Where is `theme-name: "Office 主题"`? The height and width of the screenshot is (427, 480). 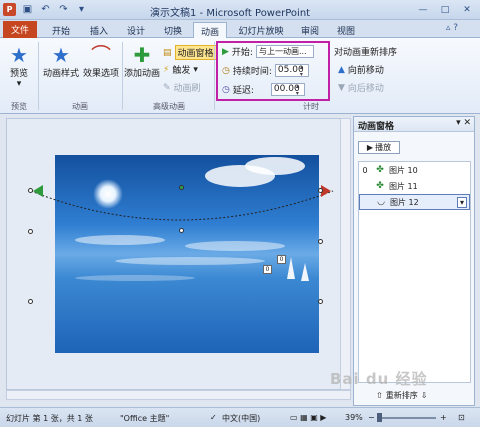 theme-name: "Office 主题" is located at coordinates (145, 418).